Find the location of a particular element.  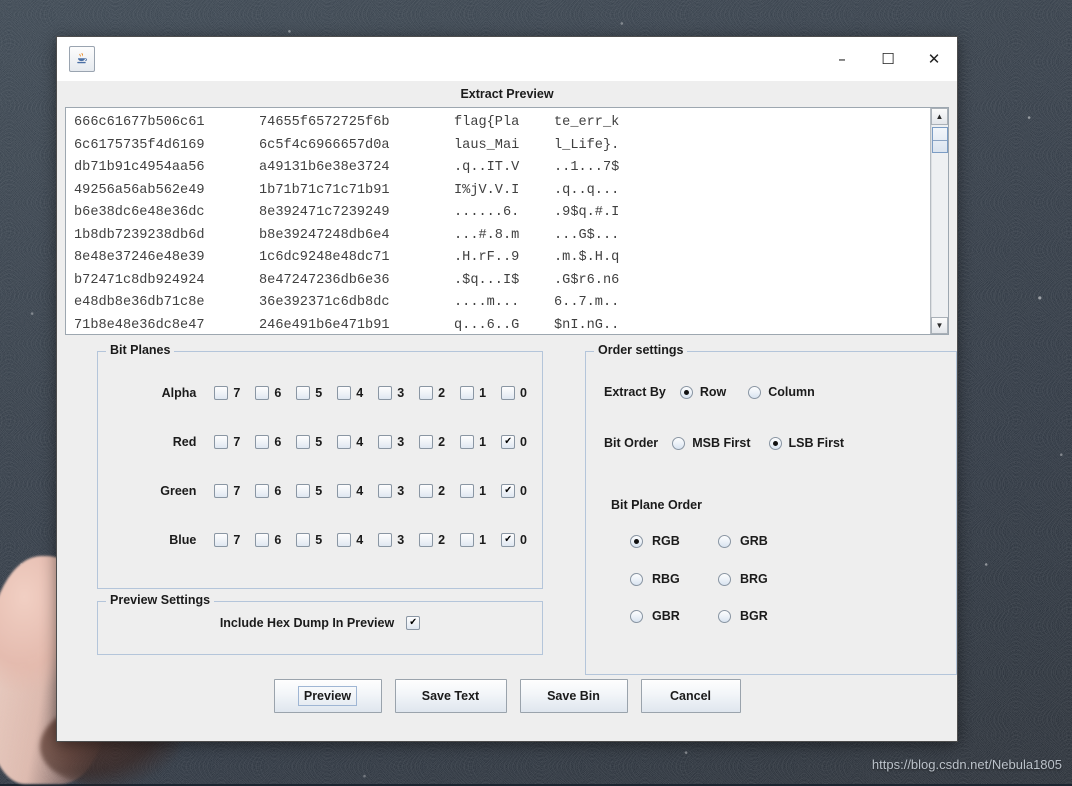

bit-checkbox-blue-2: 2 is located at coordinates (432, 540).